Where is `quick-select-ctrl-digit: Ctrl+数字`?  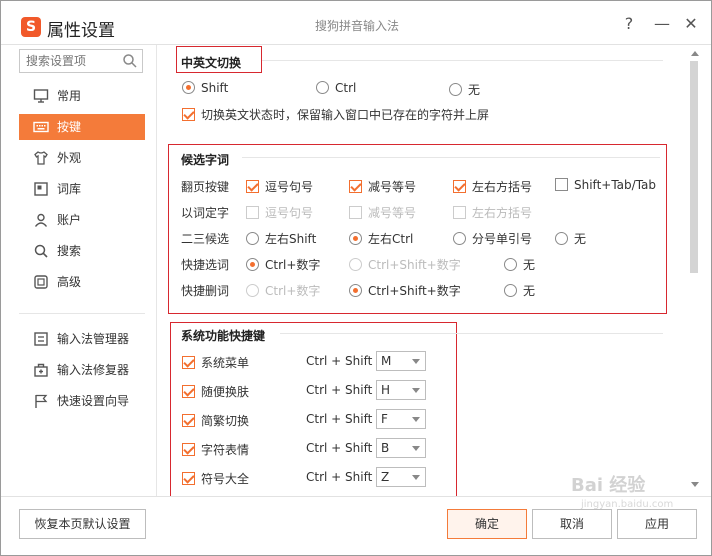 quick-select-ctrl-digit: Ctrl+数字 is located at coordinates (283, 264).